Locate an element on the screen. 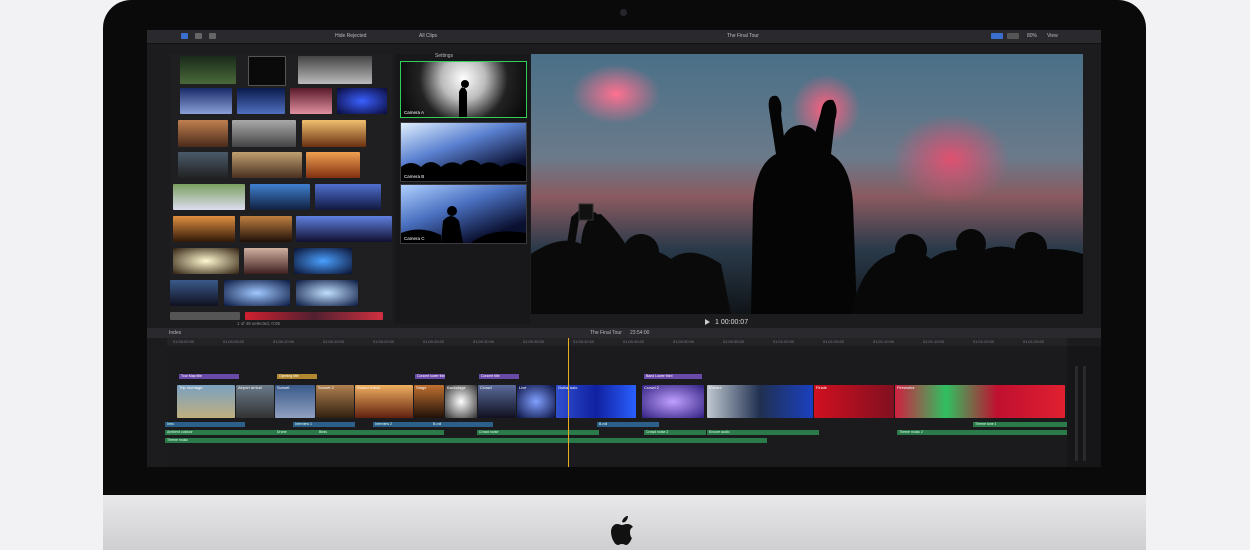 Image resolution: width=1250 pixels, height=550 pixels. angle-viewer: Settings Camera A Camera B Camera C is located at coordinates (462, 188).